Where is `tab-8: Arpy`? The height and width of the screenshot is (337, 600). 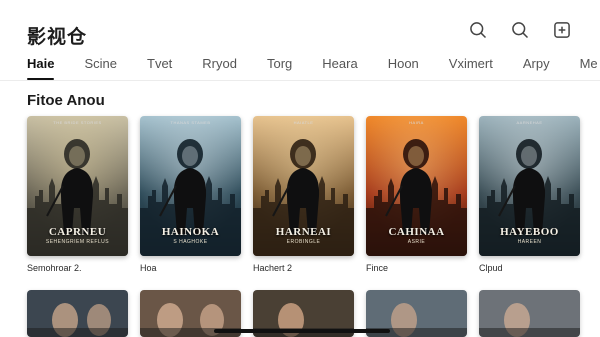 tab-8: Arpy is located at coordinates (536, 68).